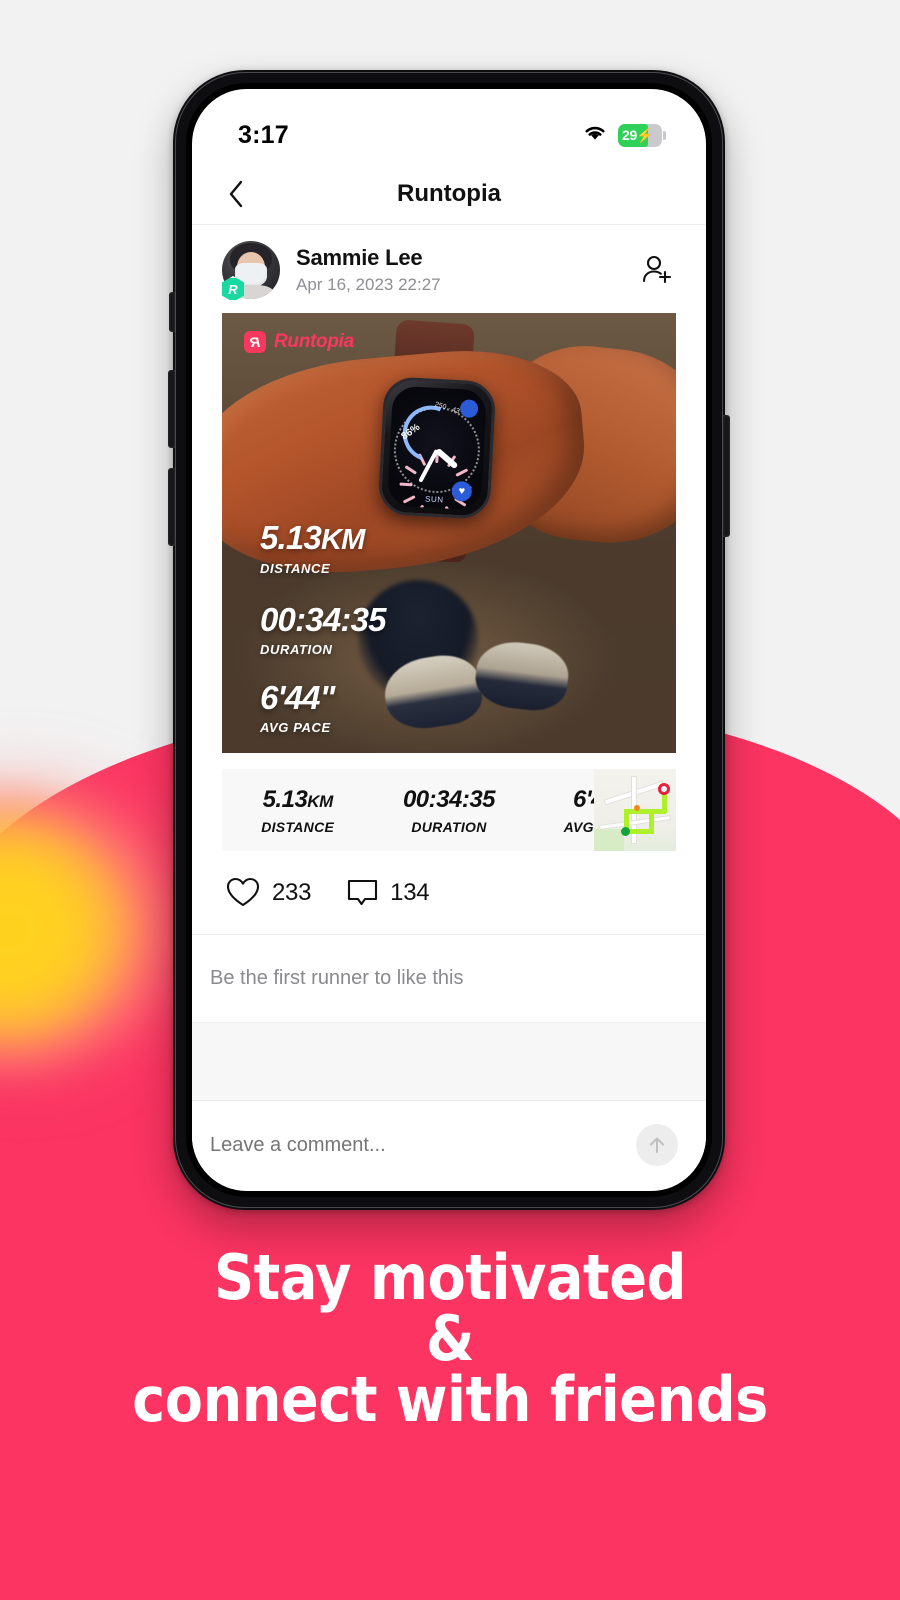  I want to click on like-prompt-row: Be the first runner to like this, so click(449, 979).